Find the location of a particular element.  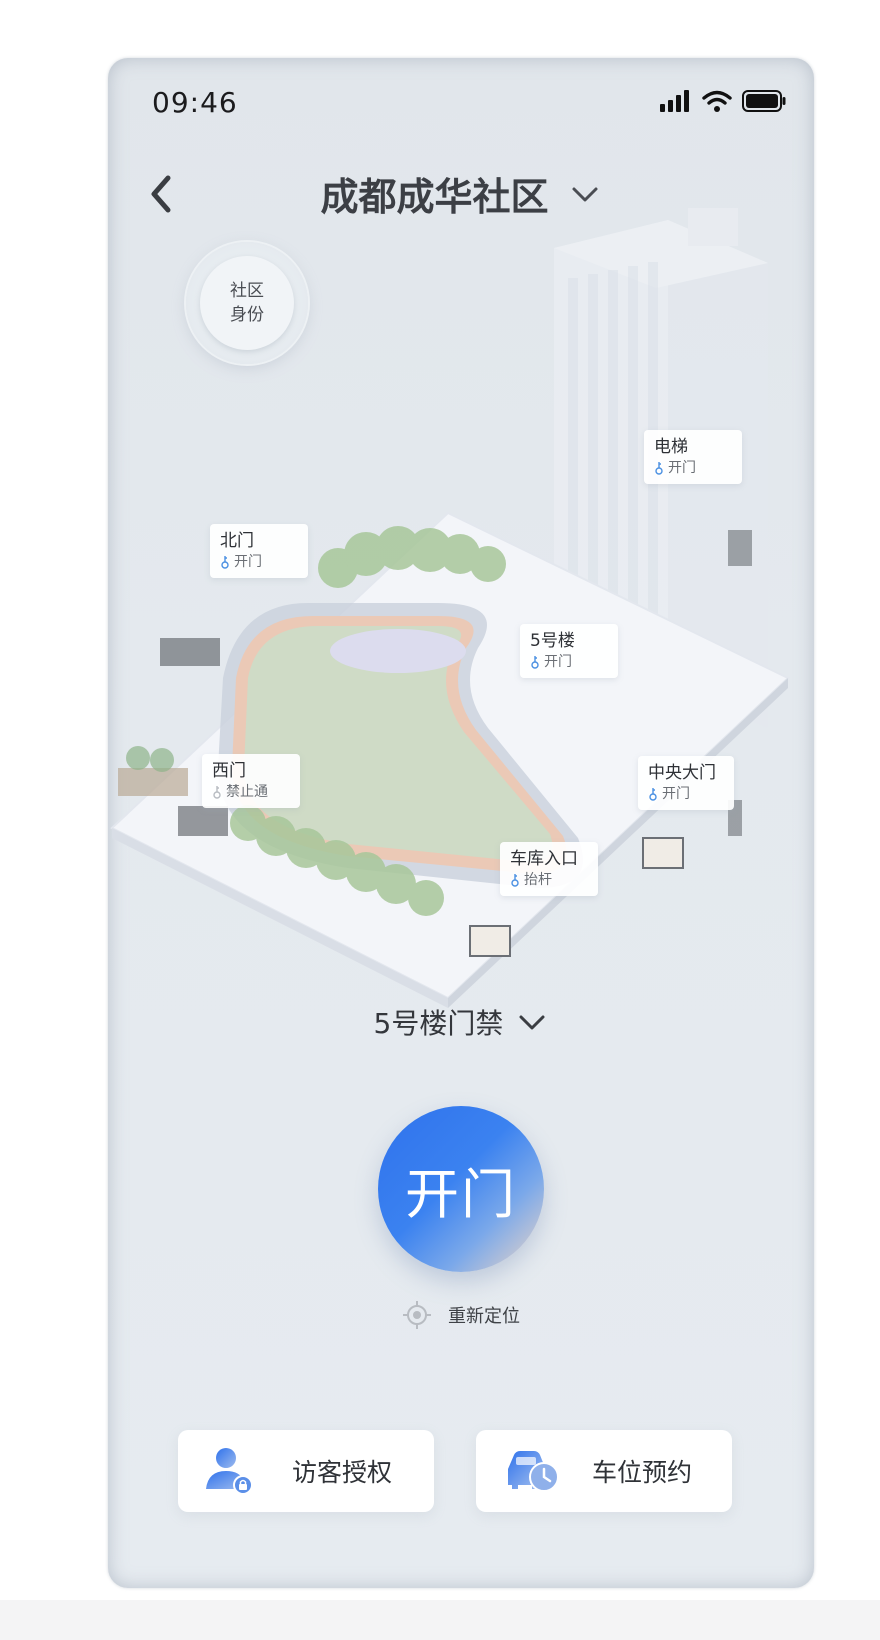

community-identity-button: 社区 身份 is located at coordinates (247, 303).